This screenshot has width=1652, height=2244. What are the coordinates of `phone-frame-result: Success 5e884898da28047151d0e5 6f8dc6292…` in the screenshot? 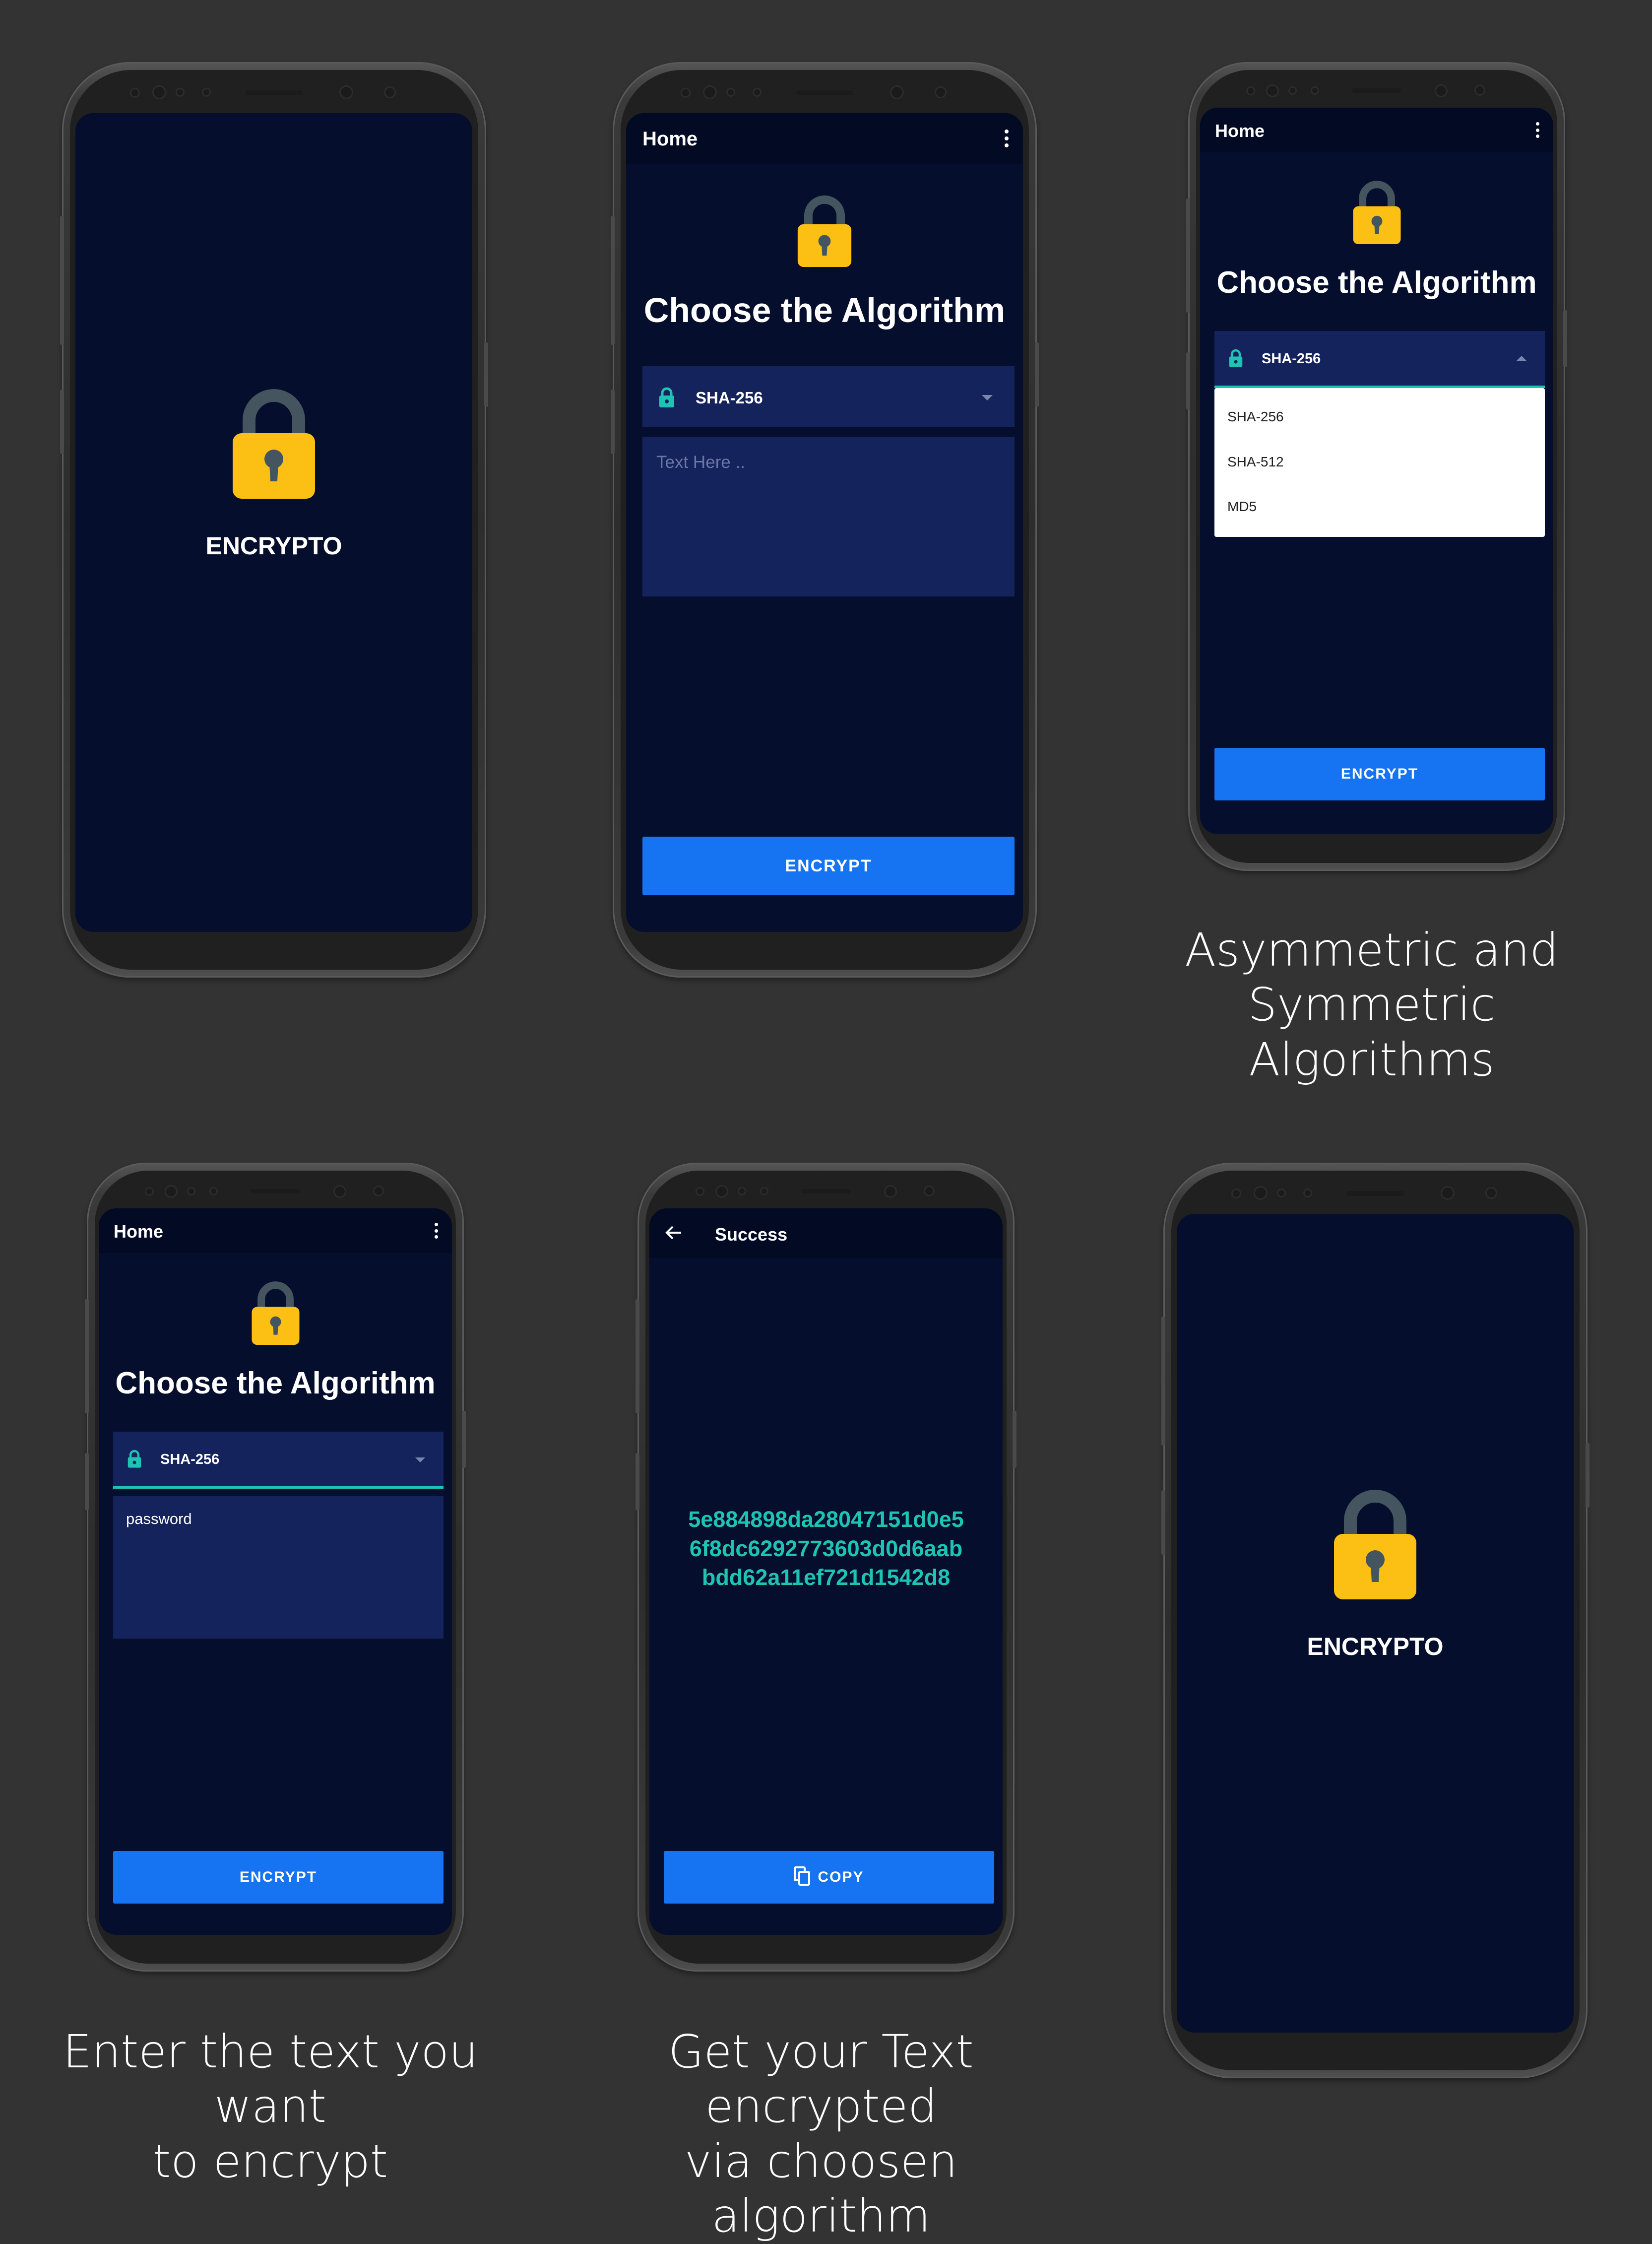 It's located at (826, 1567).